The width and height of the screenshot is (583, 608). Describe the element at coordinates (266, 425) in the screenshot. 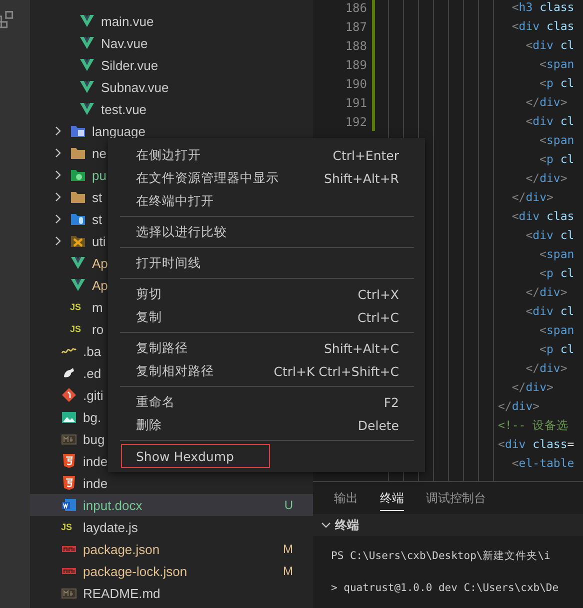

I see `menu-item: 删除 Delete` at that location.